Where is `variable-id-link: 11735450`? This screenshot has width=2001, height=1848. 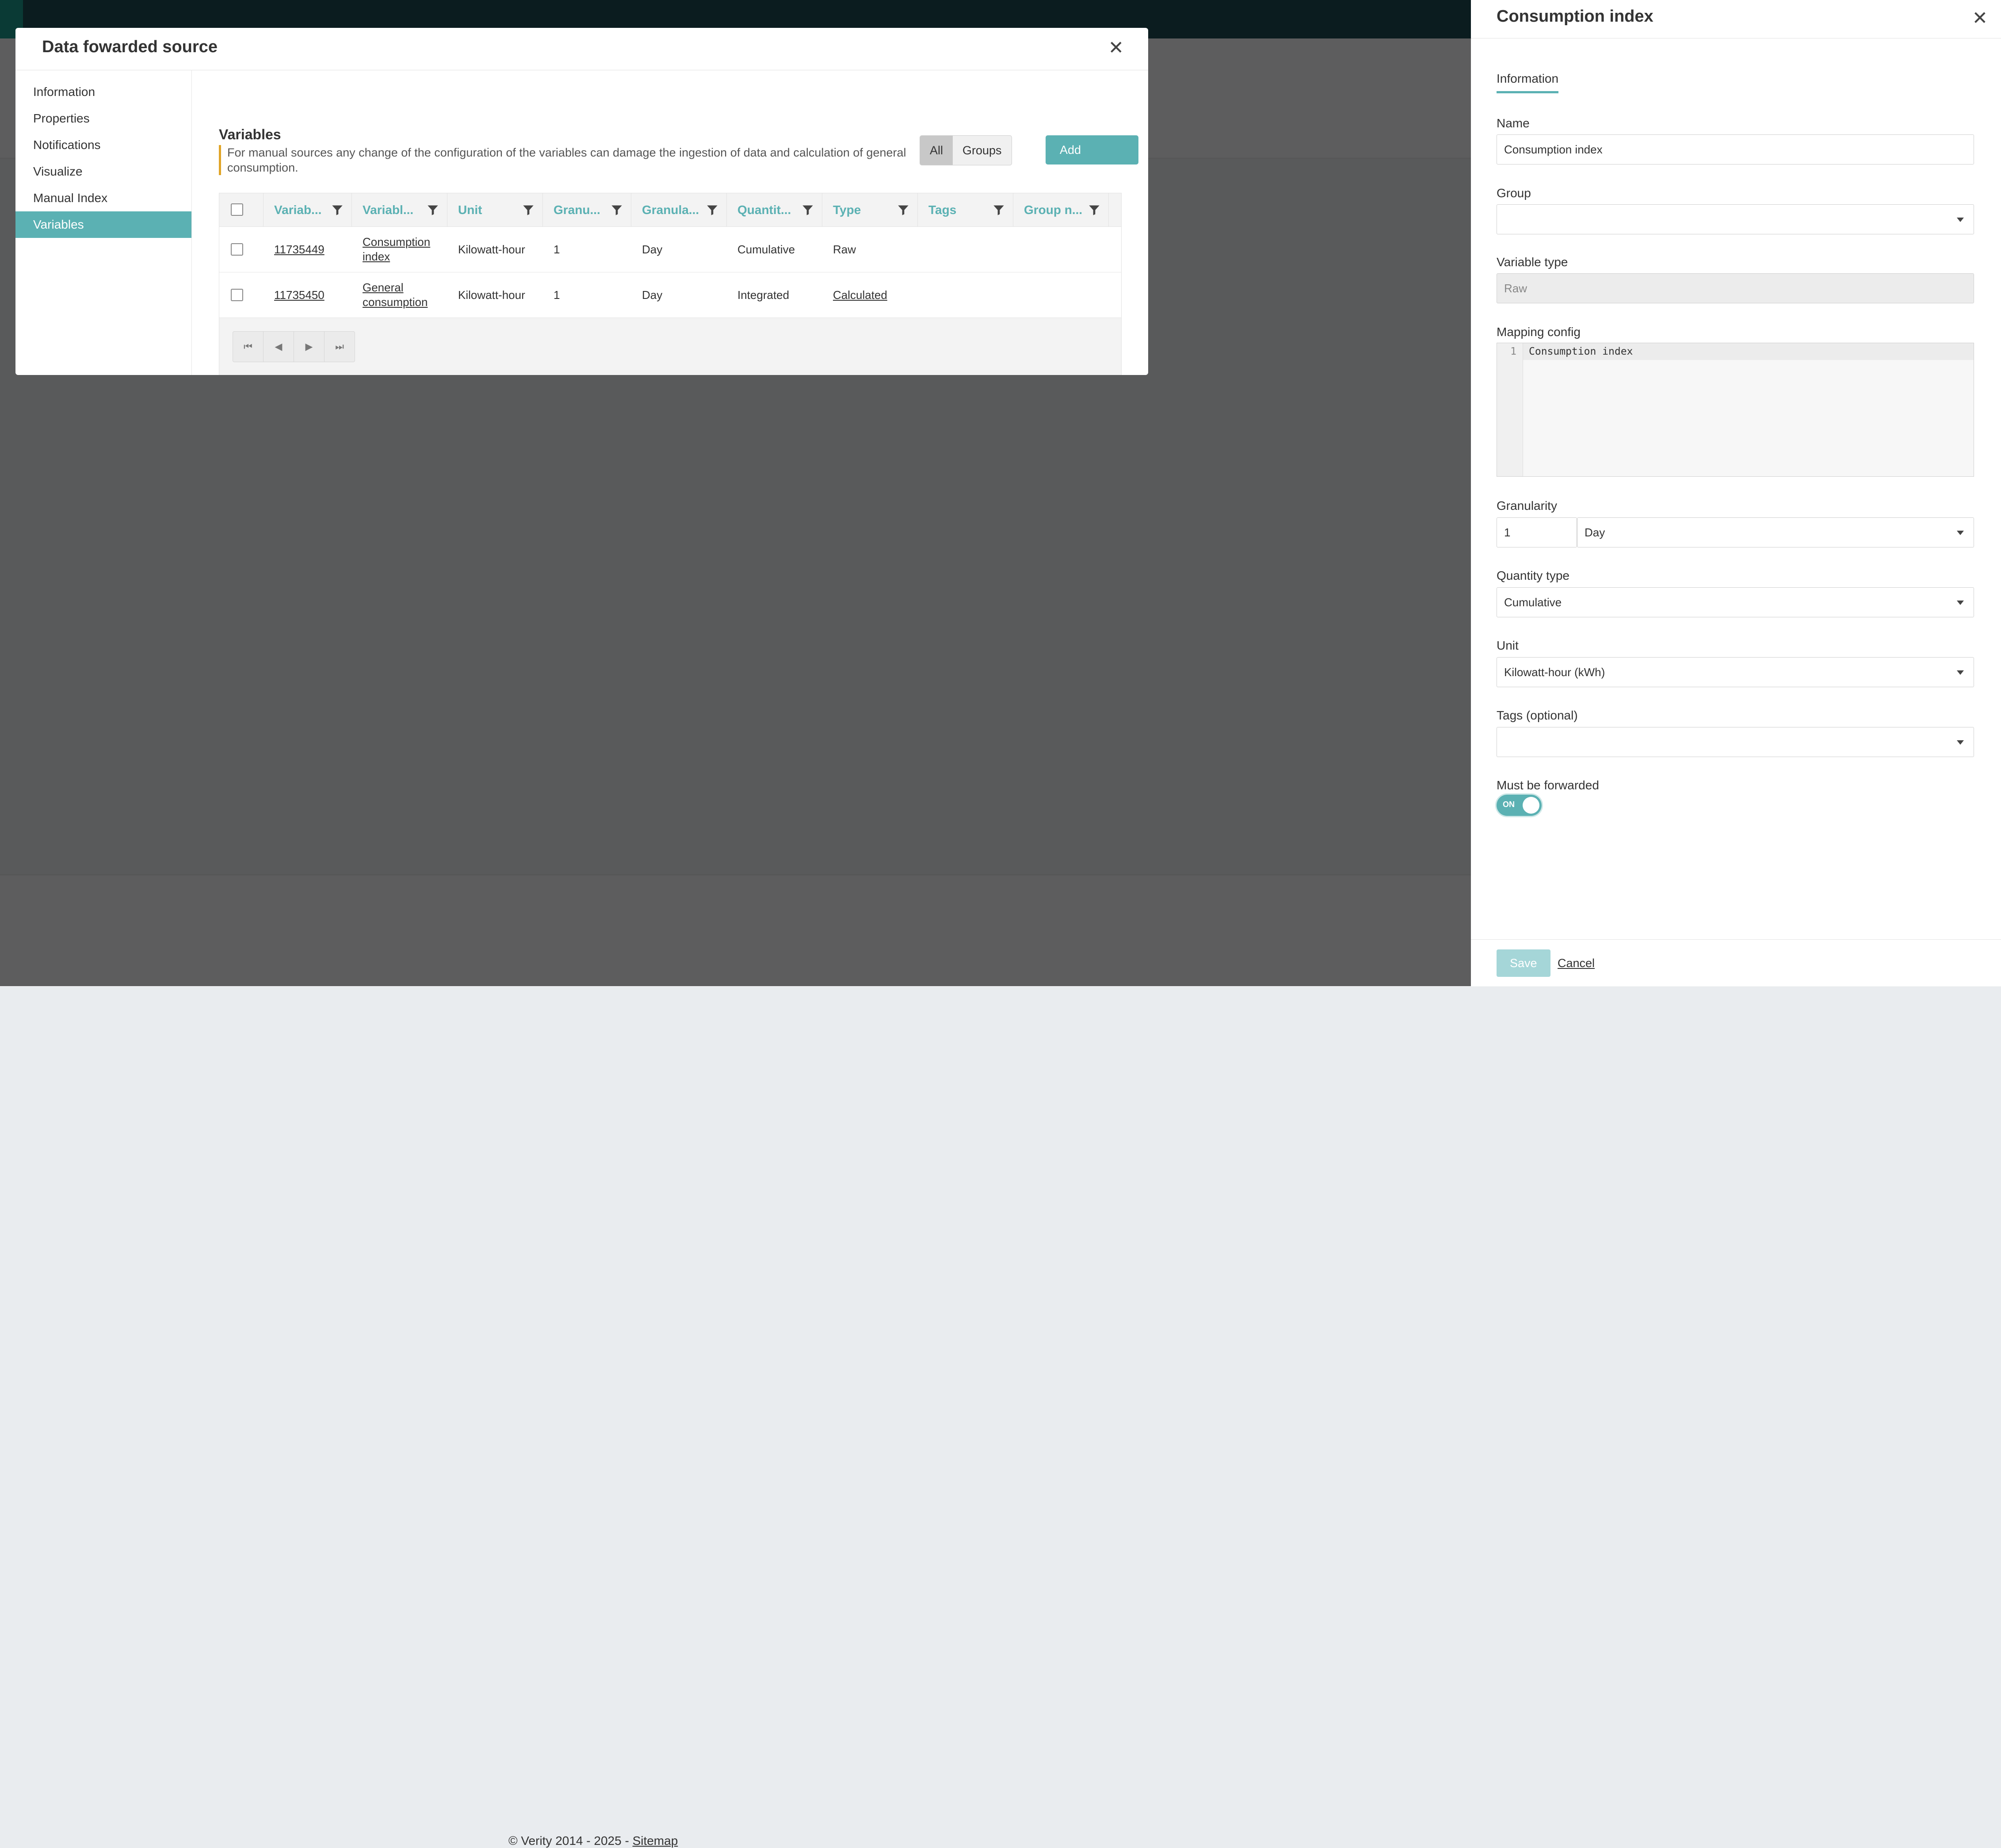 variable-id-link: 11735450 is located at coordinates (299, 295).